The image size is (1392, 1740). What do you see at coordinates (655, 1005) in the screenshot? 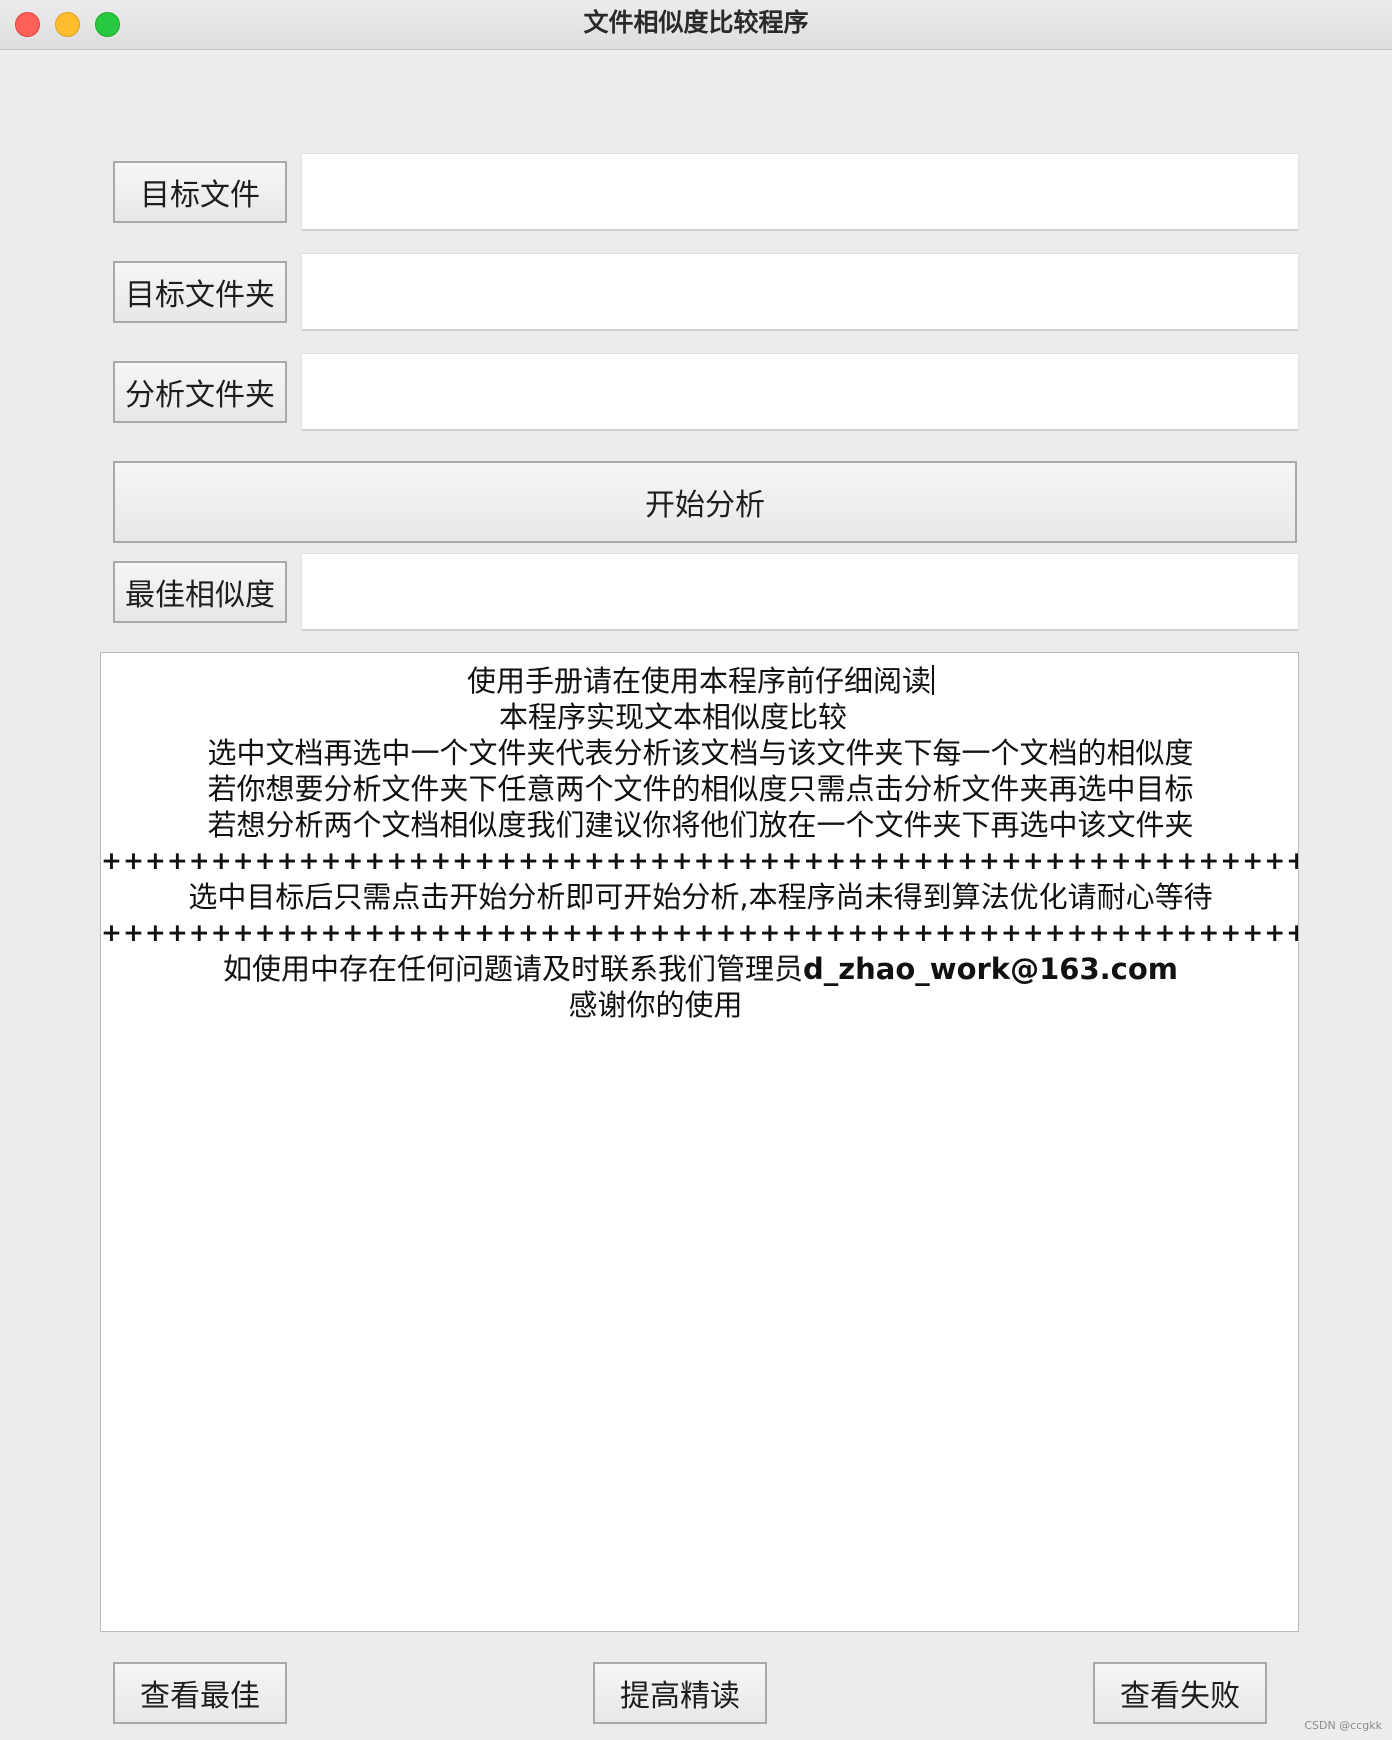
I see `manual-line-8: 感谢你的使用` at bounding box center [655, 1005].